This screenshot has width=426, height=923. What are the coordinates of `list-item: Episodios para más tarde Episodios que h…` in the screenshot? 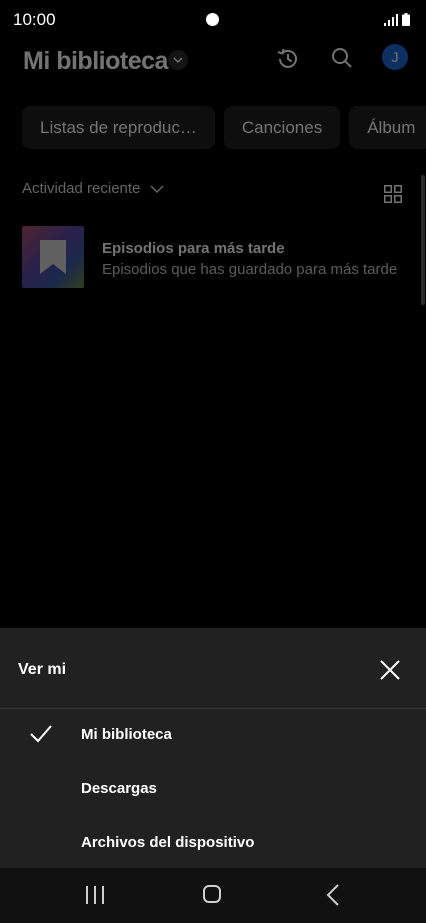 It's located at (217, 257).